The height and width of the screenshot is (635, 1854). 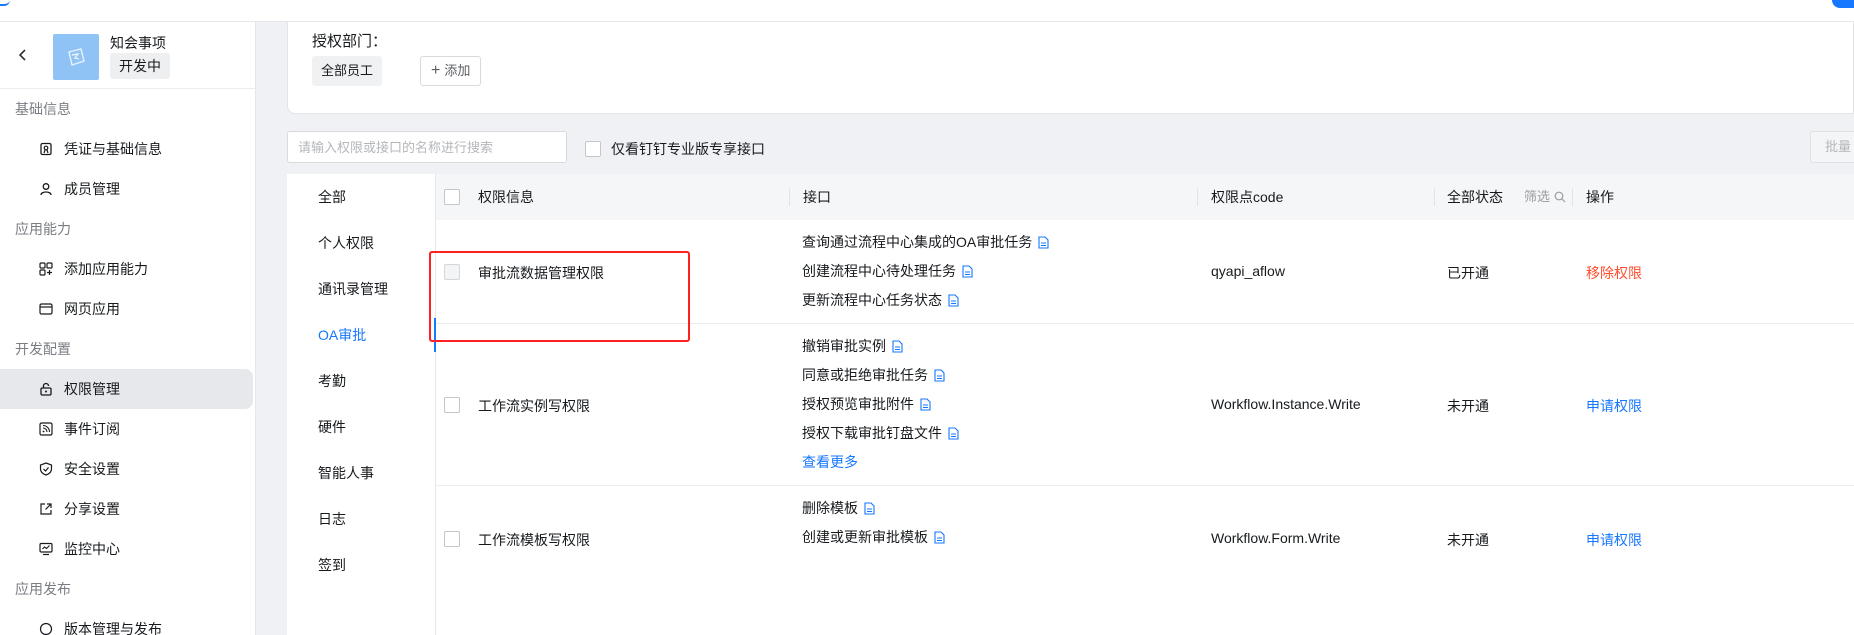 I want to click on api-list: 删除模板 创建或更新审批模板, so click(x=873, y=523).